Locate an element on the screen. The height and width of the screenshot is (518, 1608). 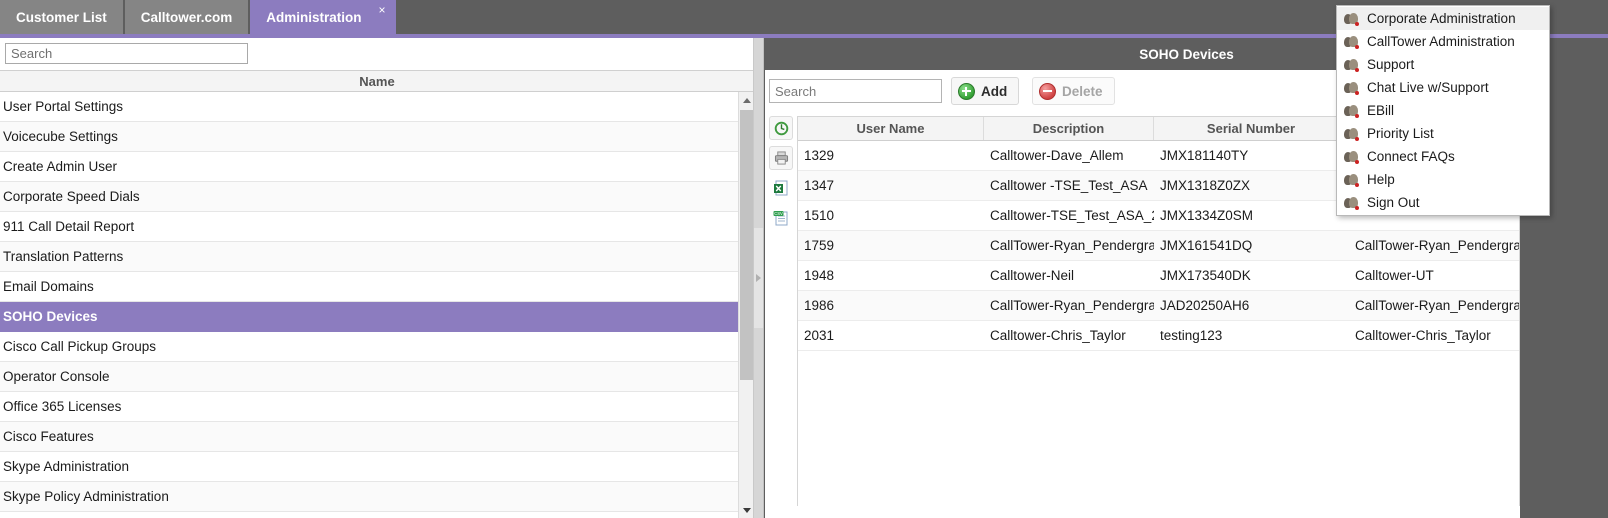
export-csv-icon: CSV is located at coordinates (781, 218).